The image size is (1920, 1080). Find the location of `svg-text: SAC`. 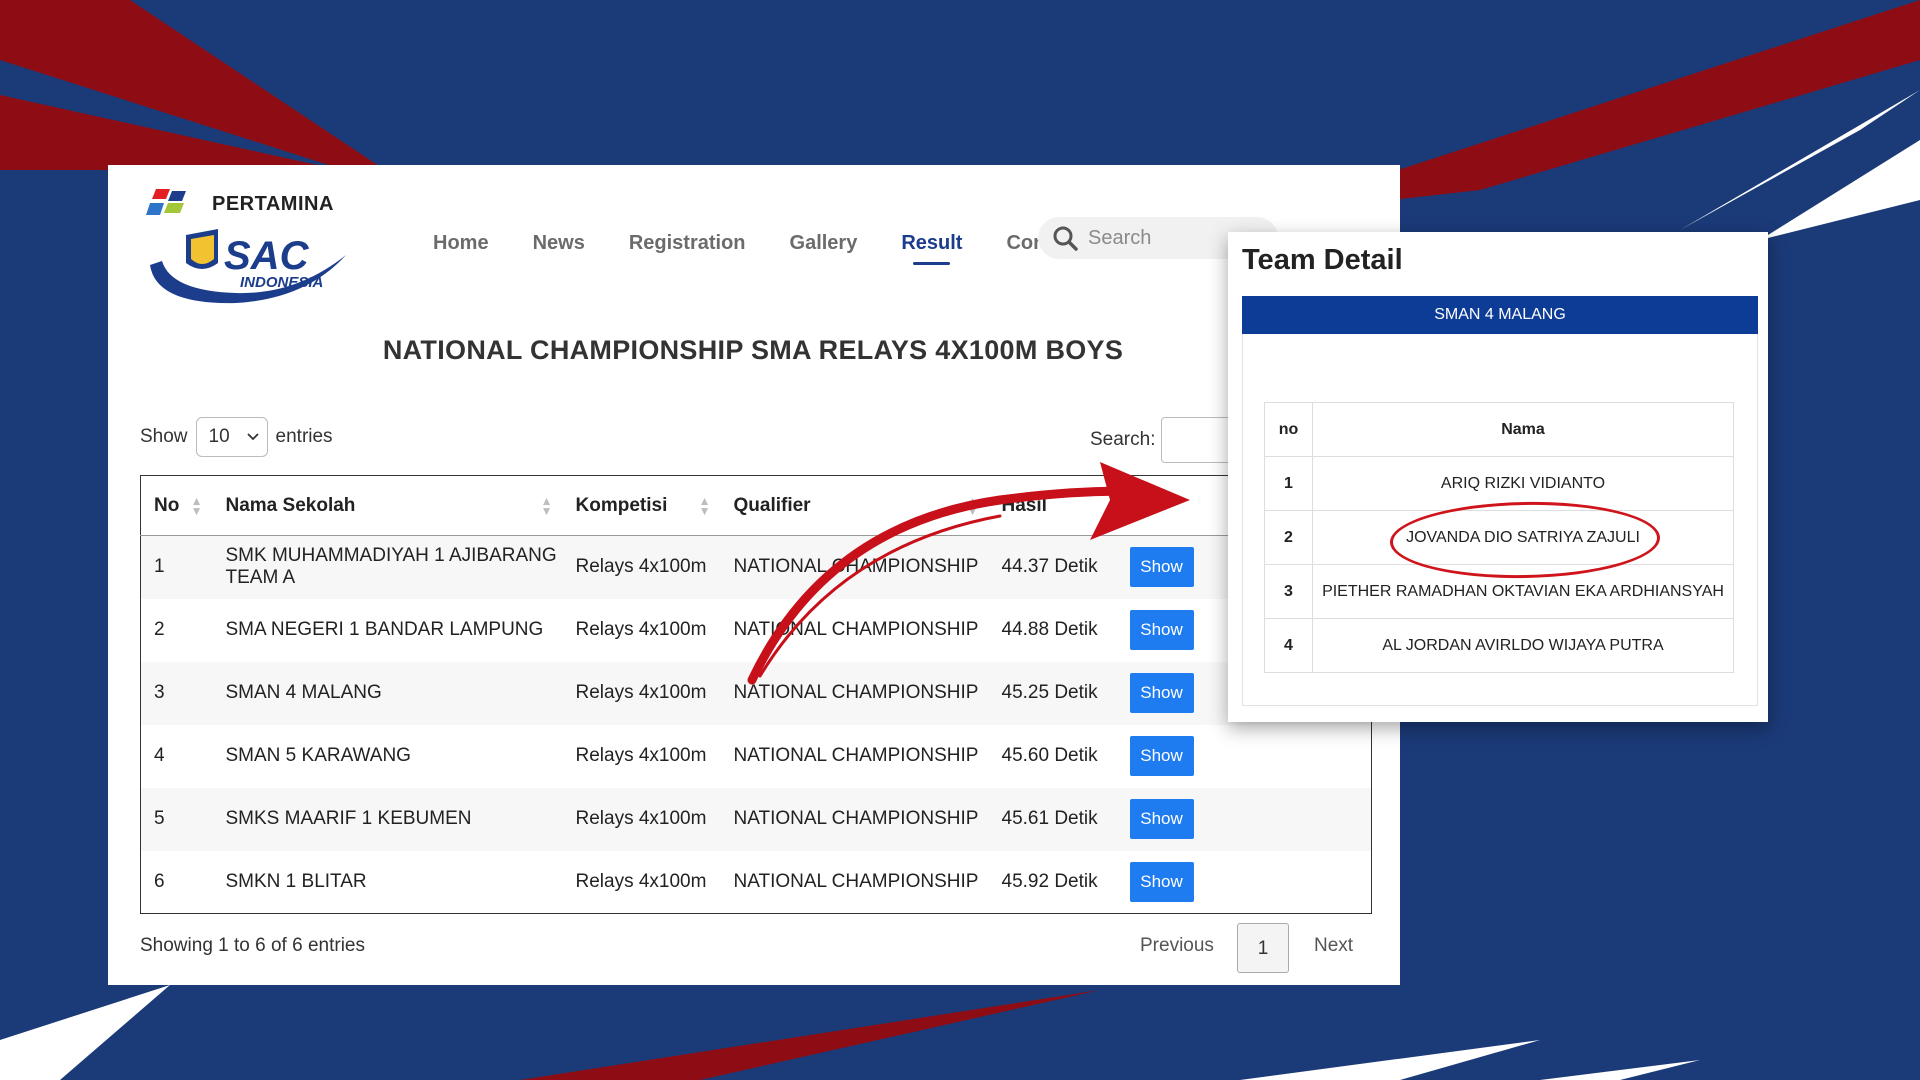

svg-text: SAC is located at coordinates (267, 256).